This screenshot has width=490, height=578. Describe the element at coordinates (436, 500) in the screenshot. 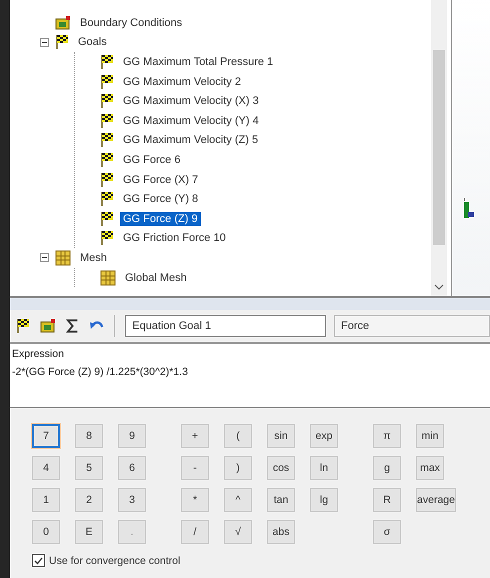

I see `keypad-key: average` at that location.